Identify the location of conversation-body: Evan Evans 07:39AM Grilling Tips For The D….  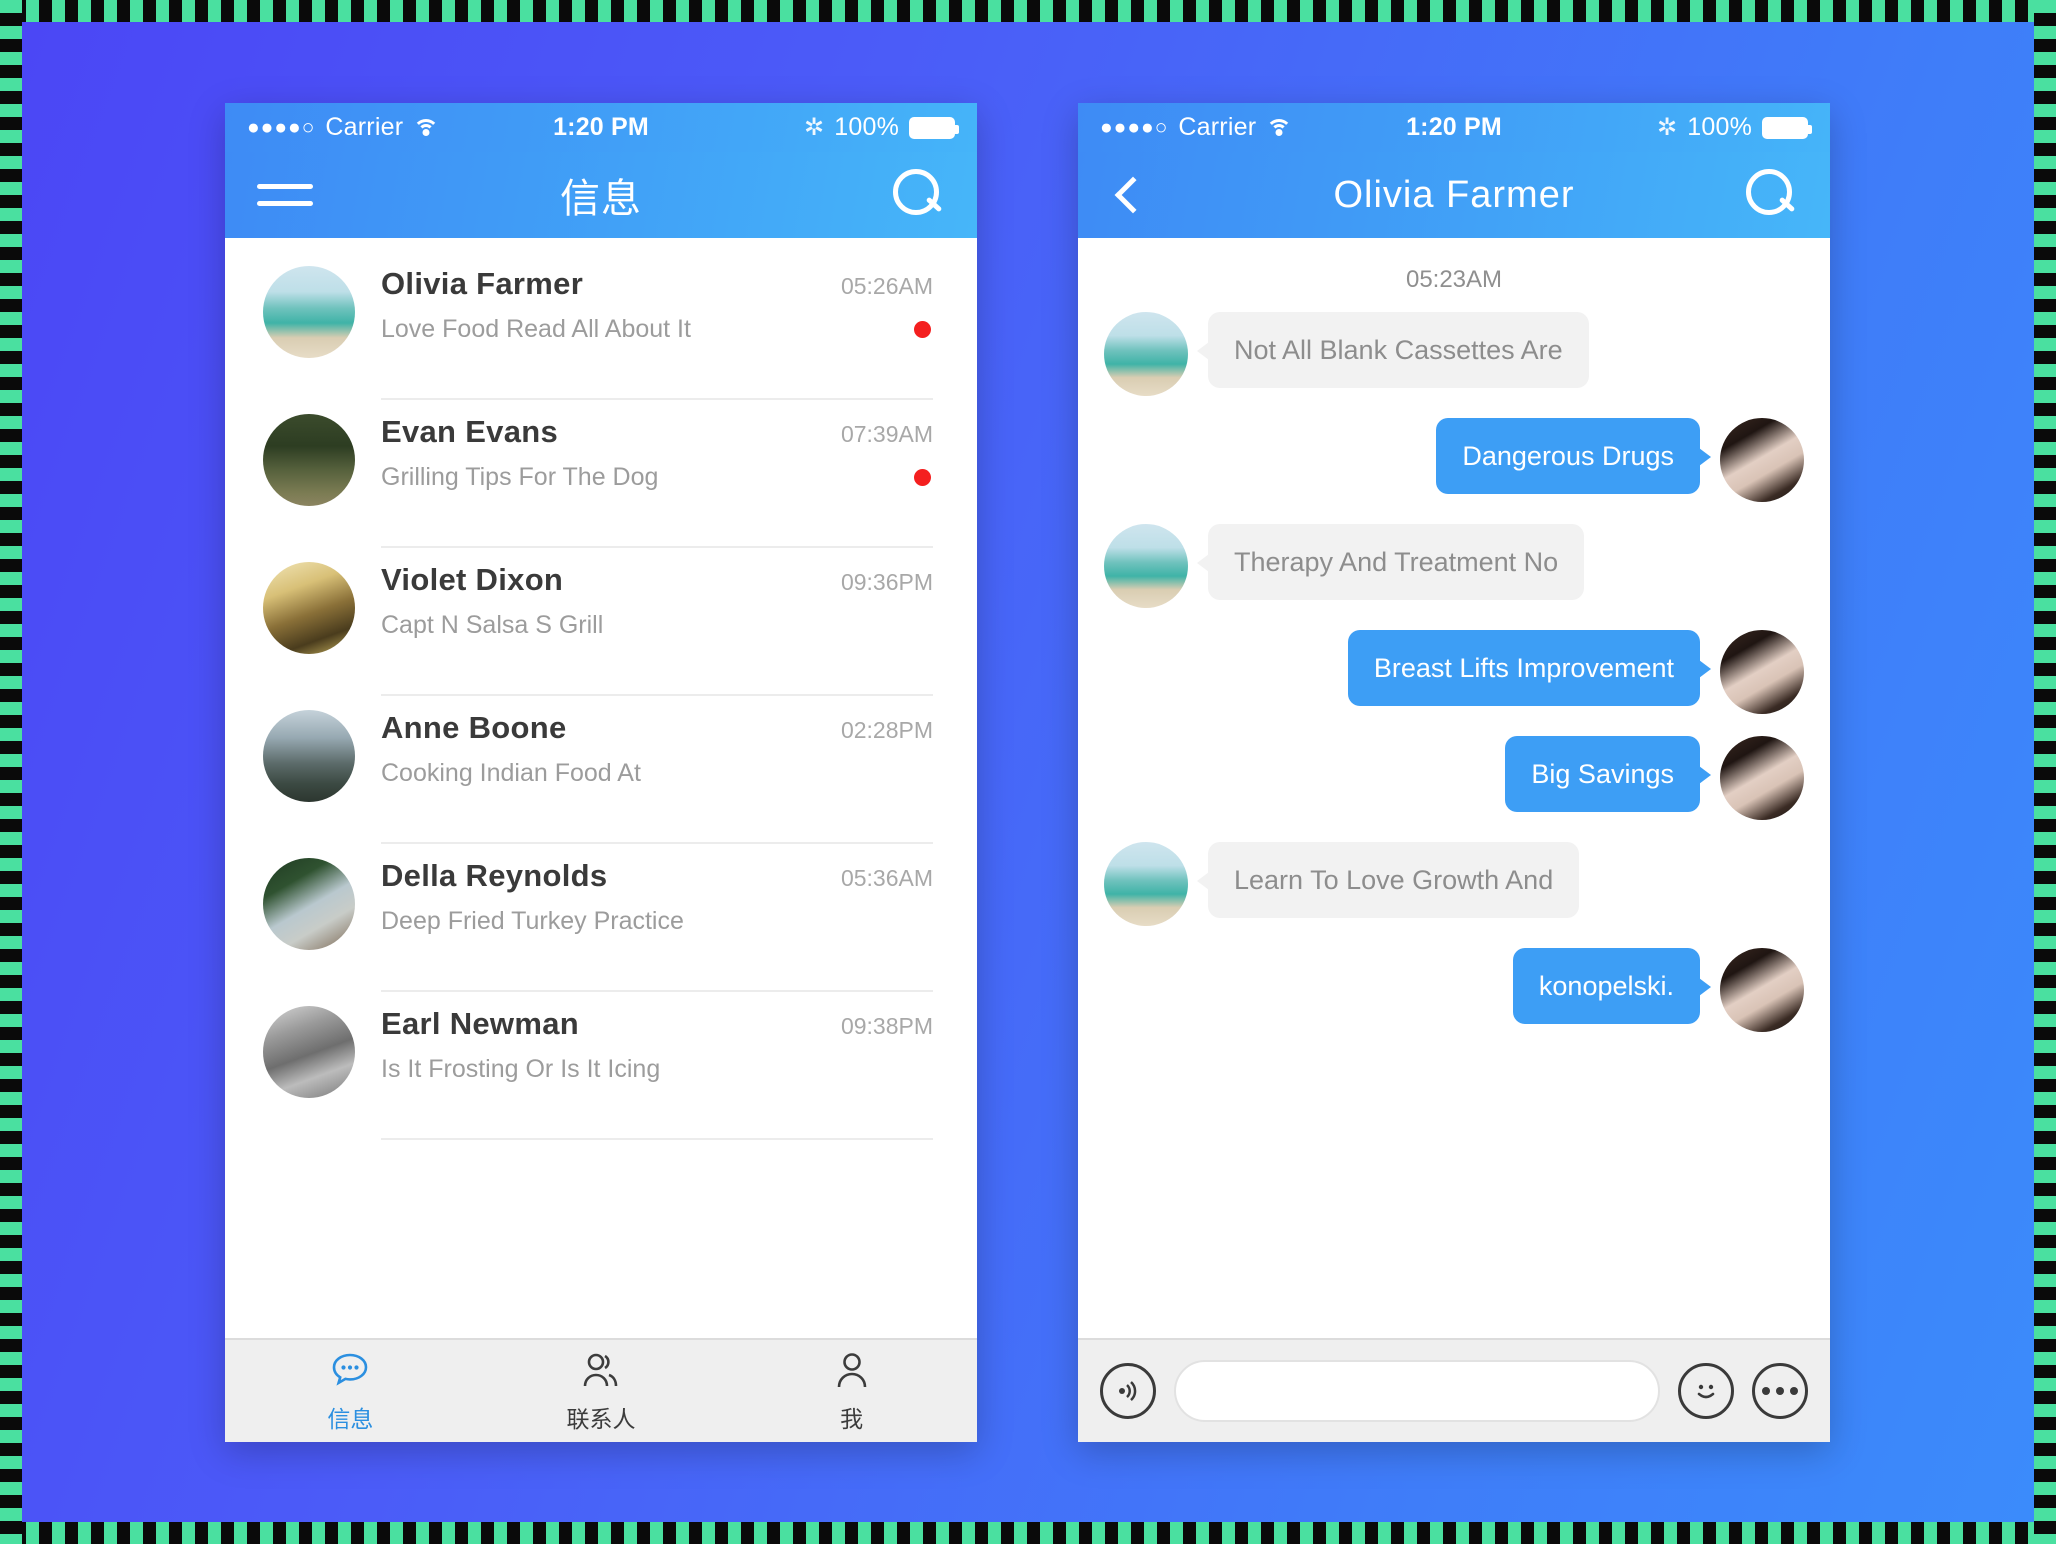
(657, 474).